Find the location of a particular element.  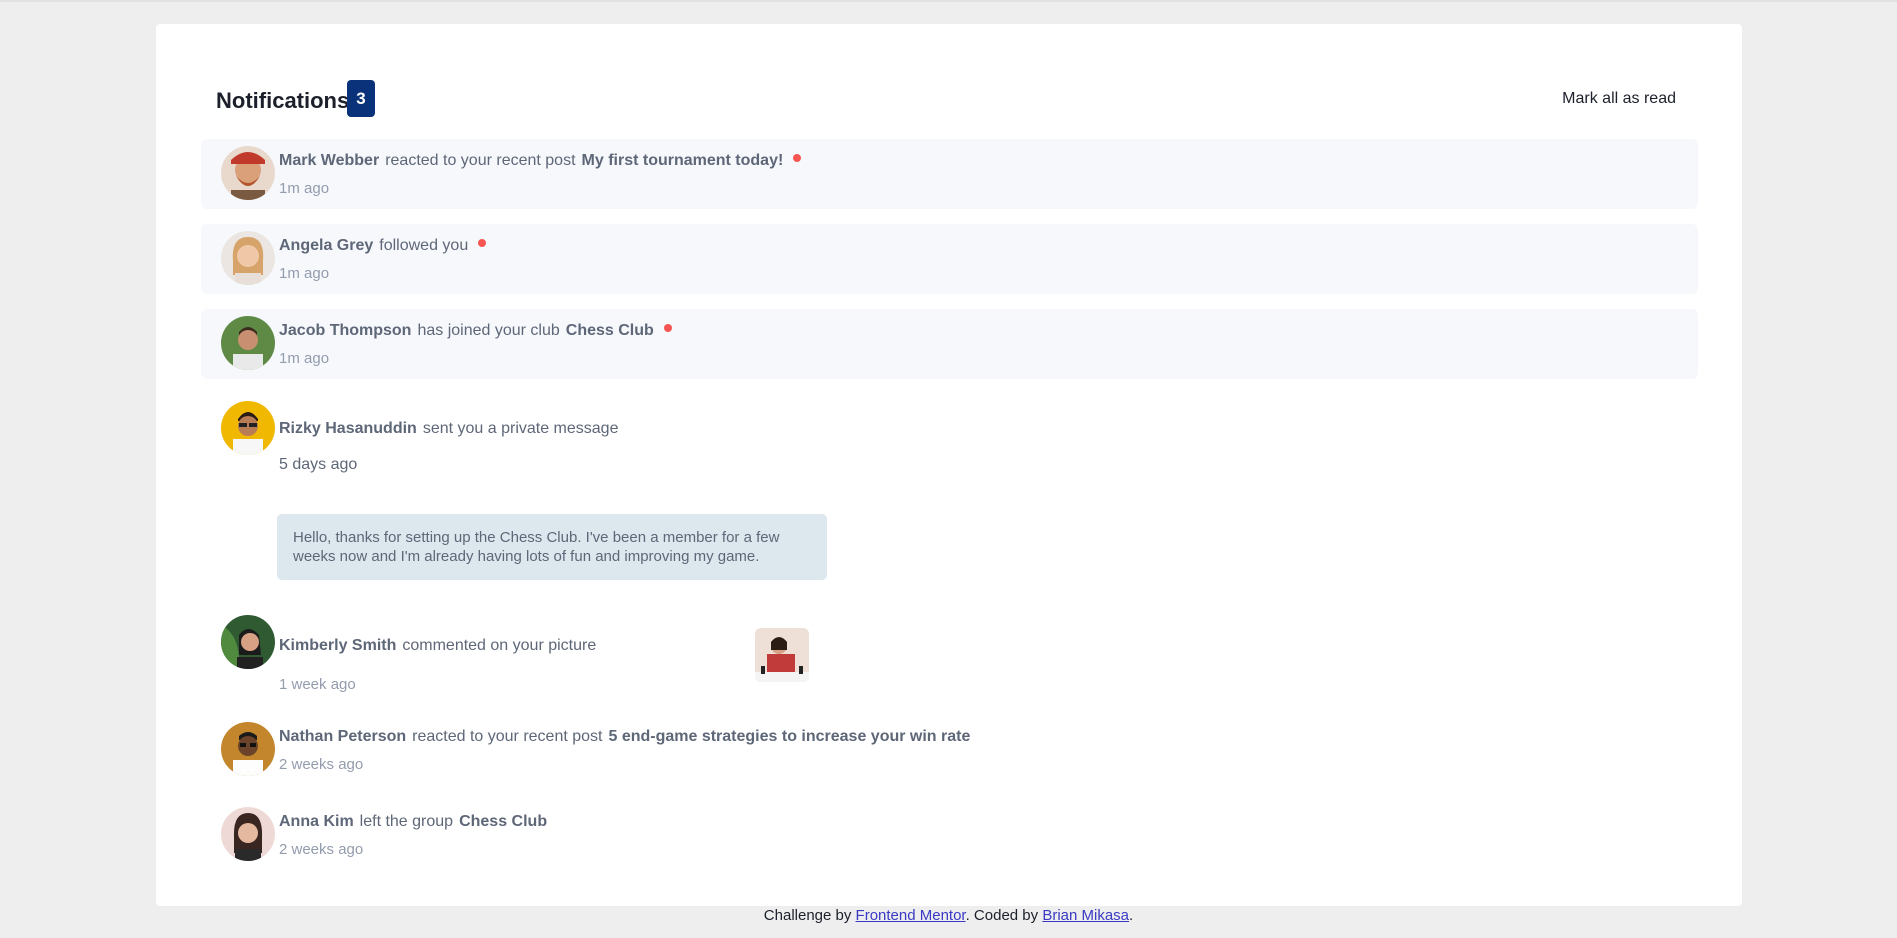

user-name-link: Nathan Peterson is located at coordinates (342, 736).